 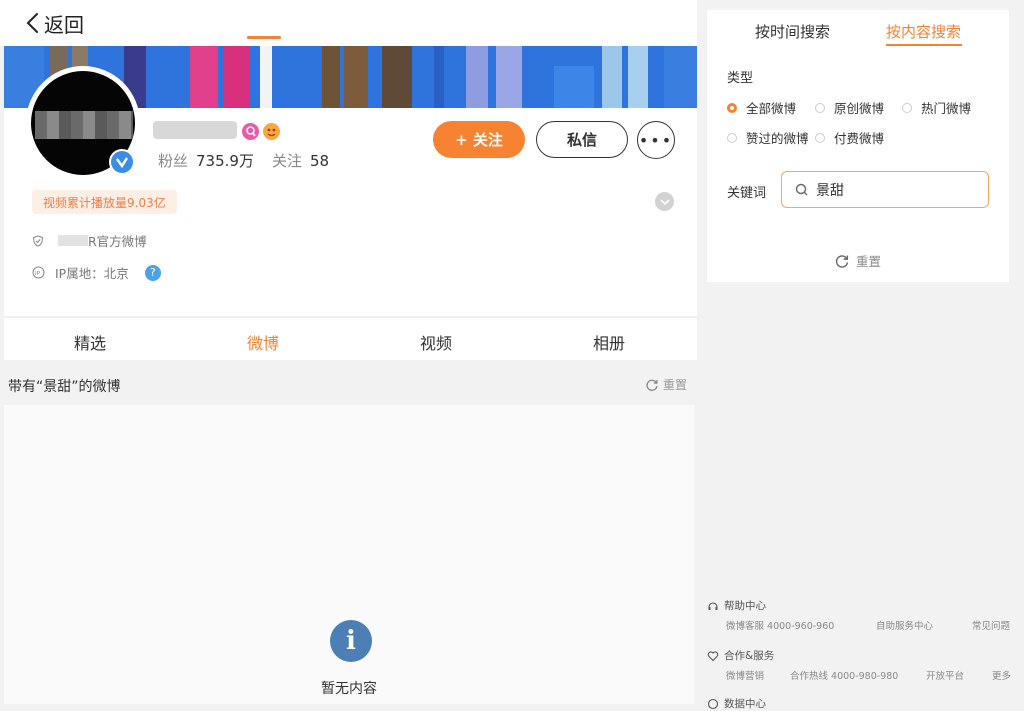 I want to click on fans-label: 粉丝, so click(x=173, y=161).